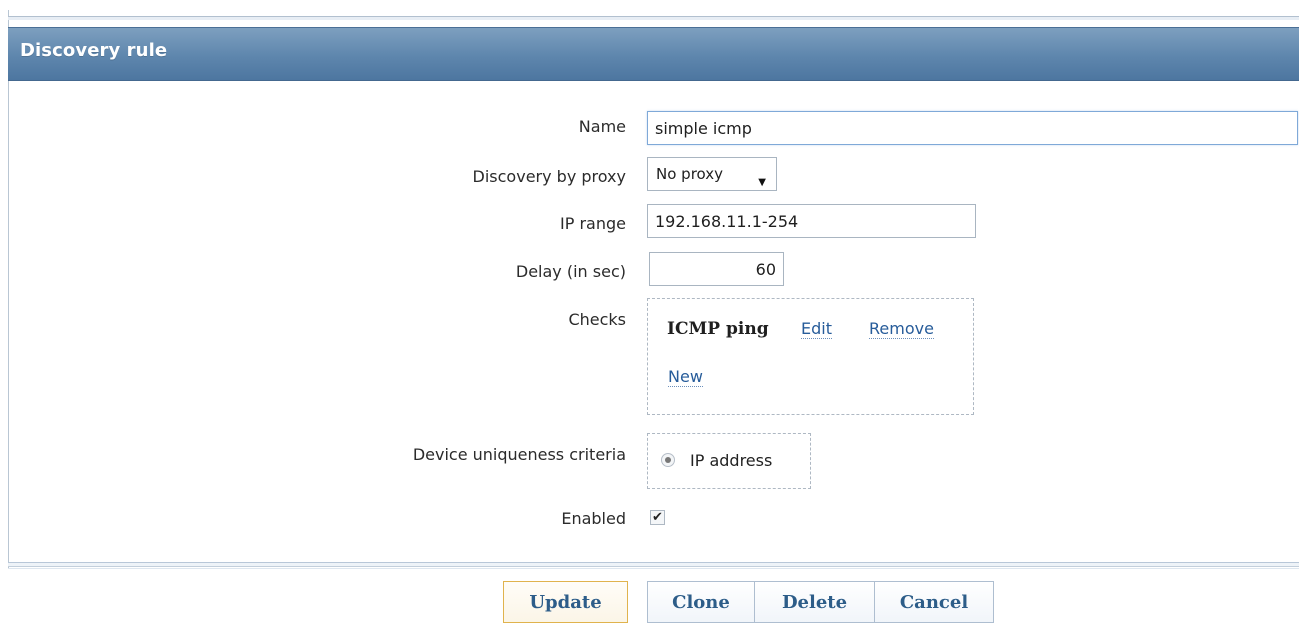 The image size is (1299, 636). What do you see at coordinates (716, 269) in the screenshot?
I see `delay-input` at bounding box center [716, 269].